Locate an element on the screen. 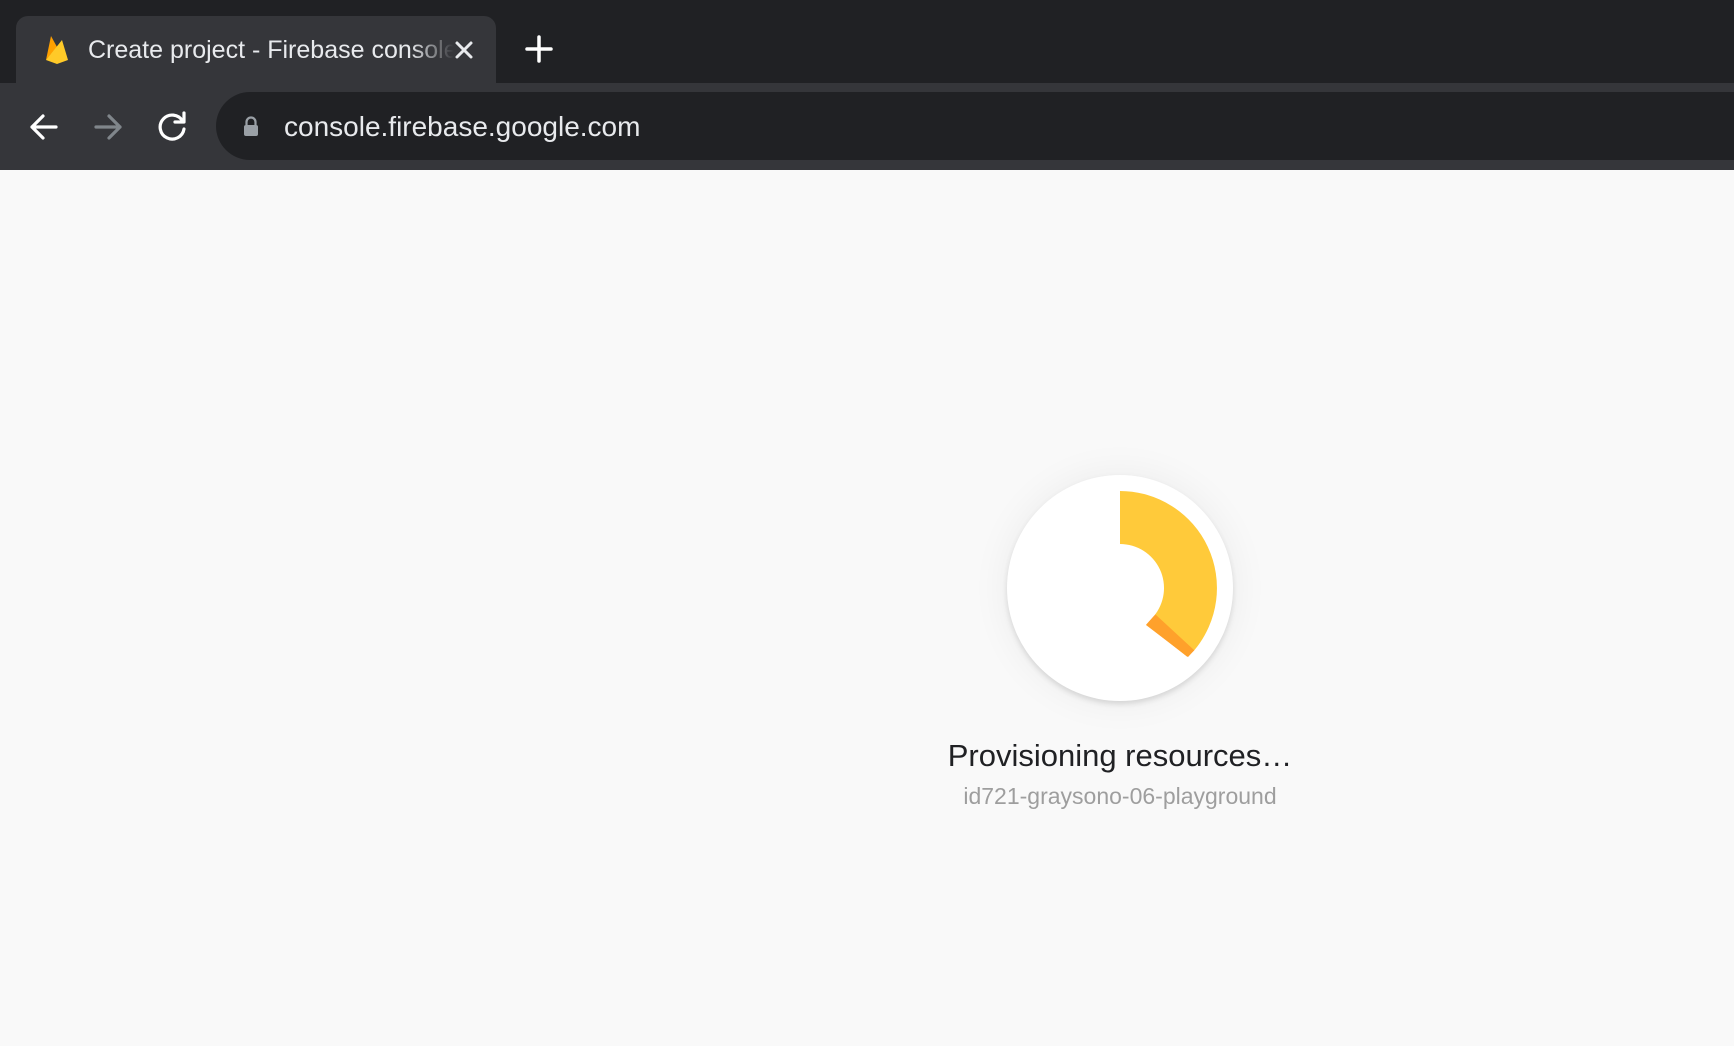  plus-icon is located at coordinates (539, 49).